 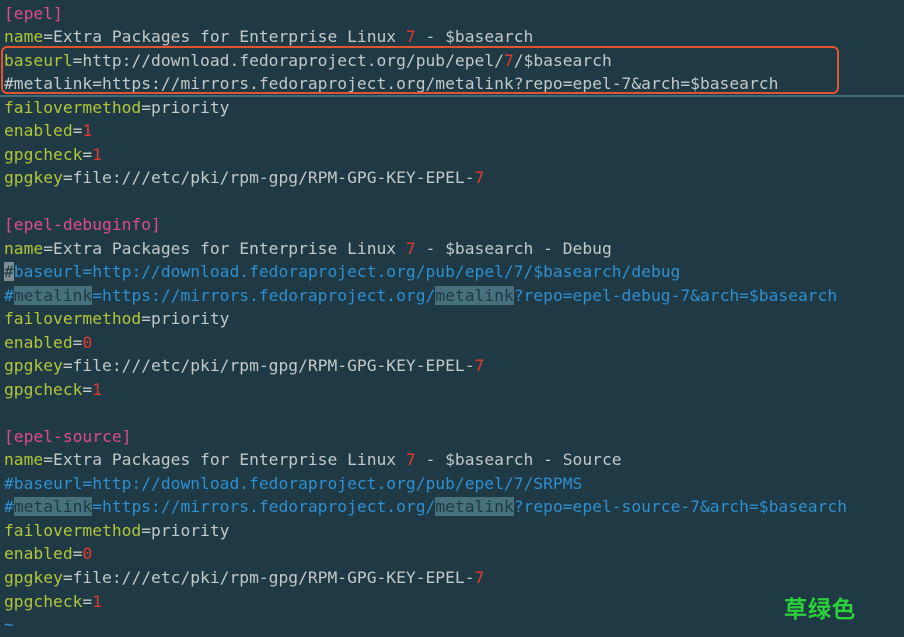 I want to click on editor-line: enabled=1, so click(x=48, y=131).